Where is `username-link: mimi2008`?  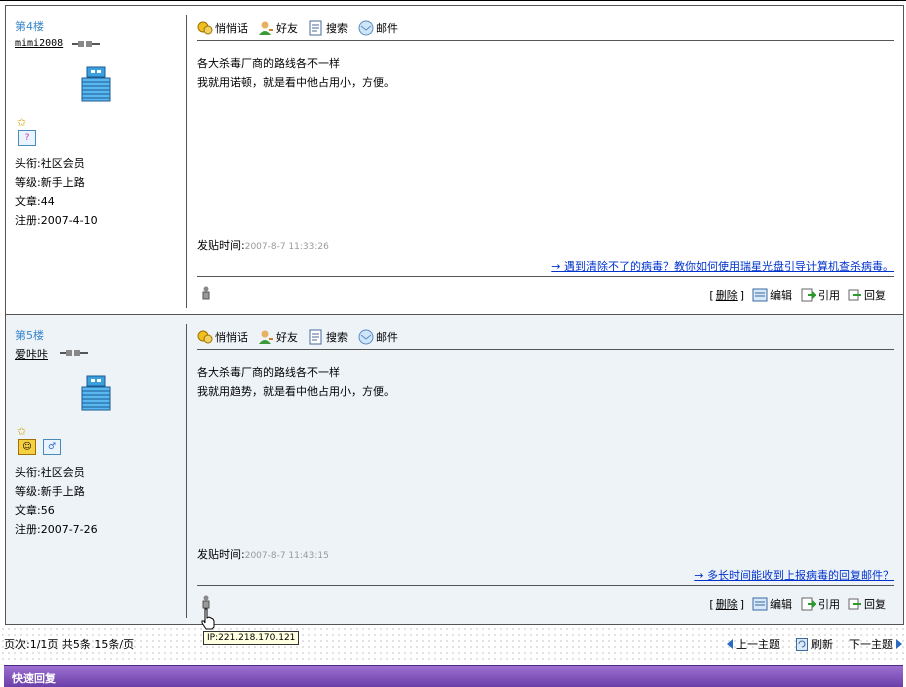
username-link: mimi2008 is located at coordinates (39, 43).